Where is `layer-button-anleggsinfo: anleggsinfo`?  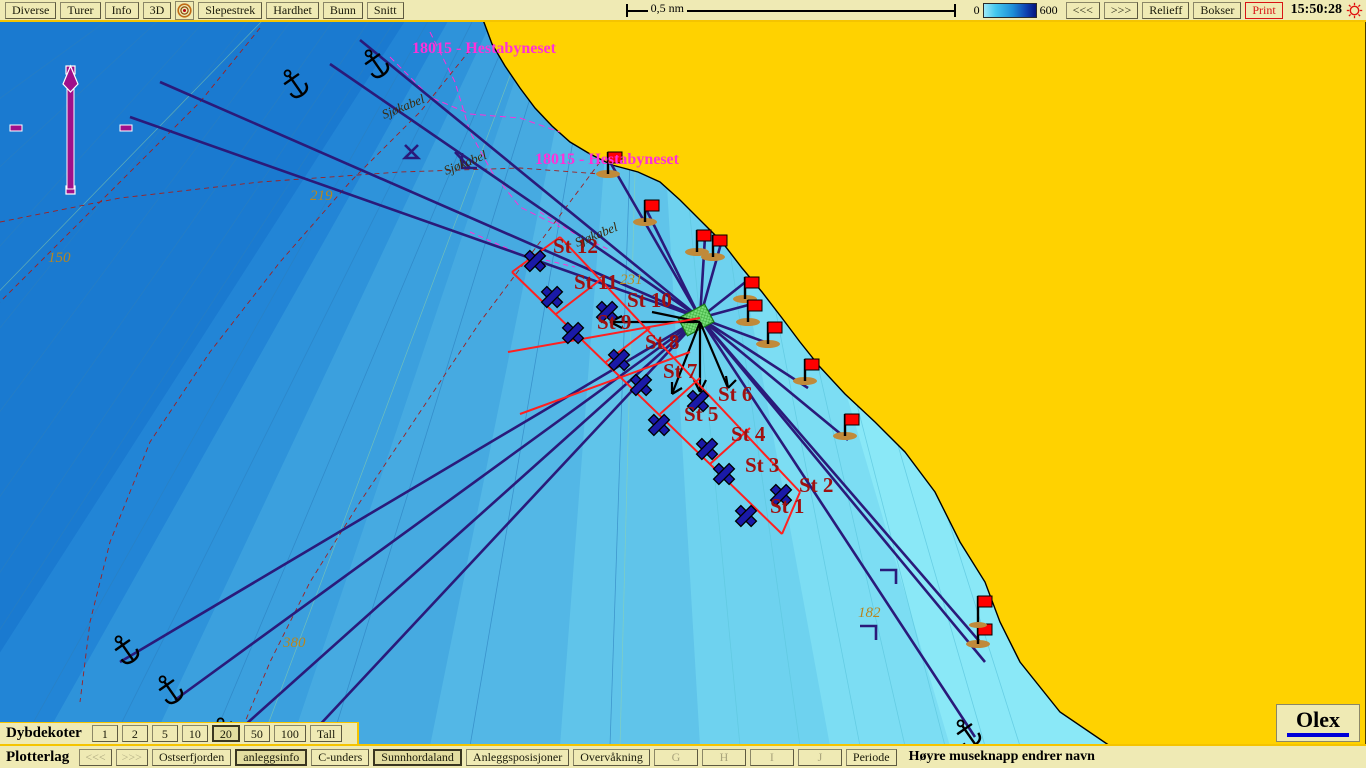 layer-button-anleggsinfo: anleggsinfo is located at coordinates (271, 757).